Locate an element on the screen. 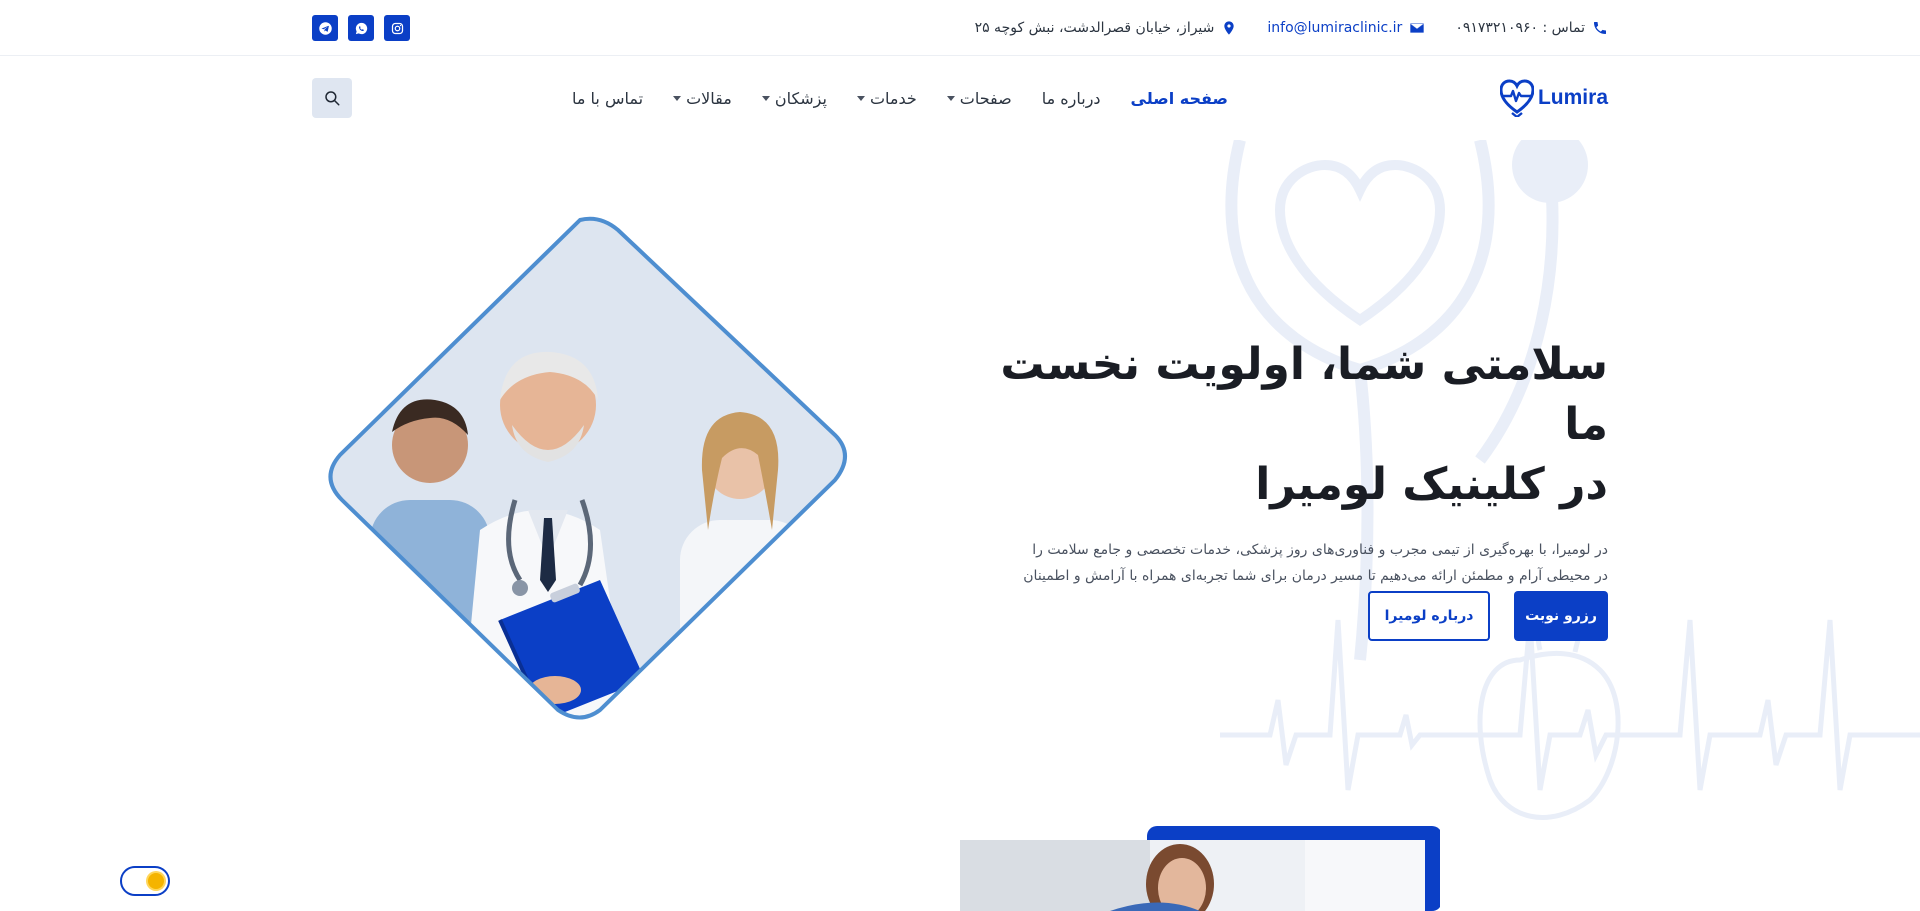 Image resolution: width=1920 pixels, height=911 pixels. nav-item-contact: تماس با ما is located at coordinates (607, 98).